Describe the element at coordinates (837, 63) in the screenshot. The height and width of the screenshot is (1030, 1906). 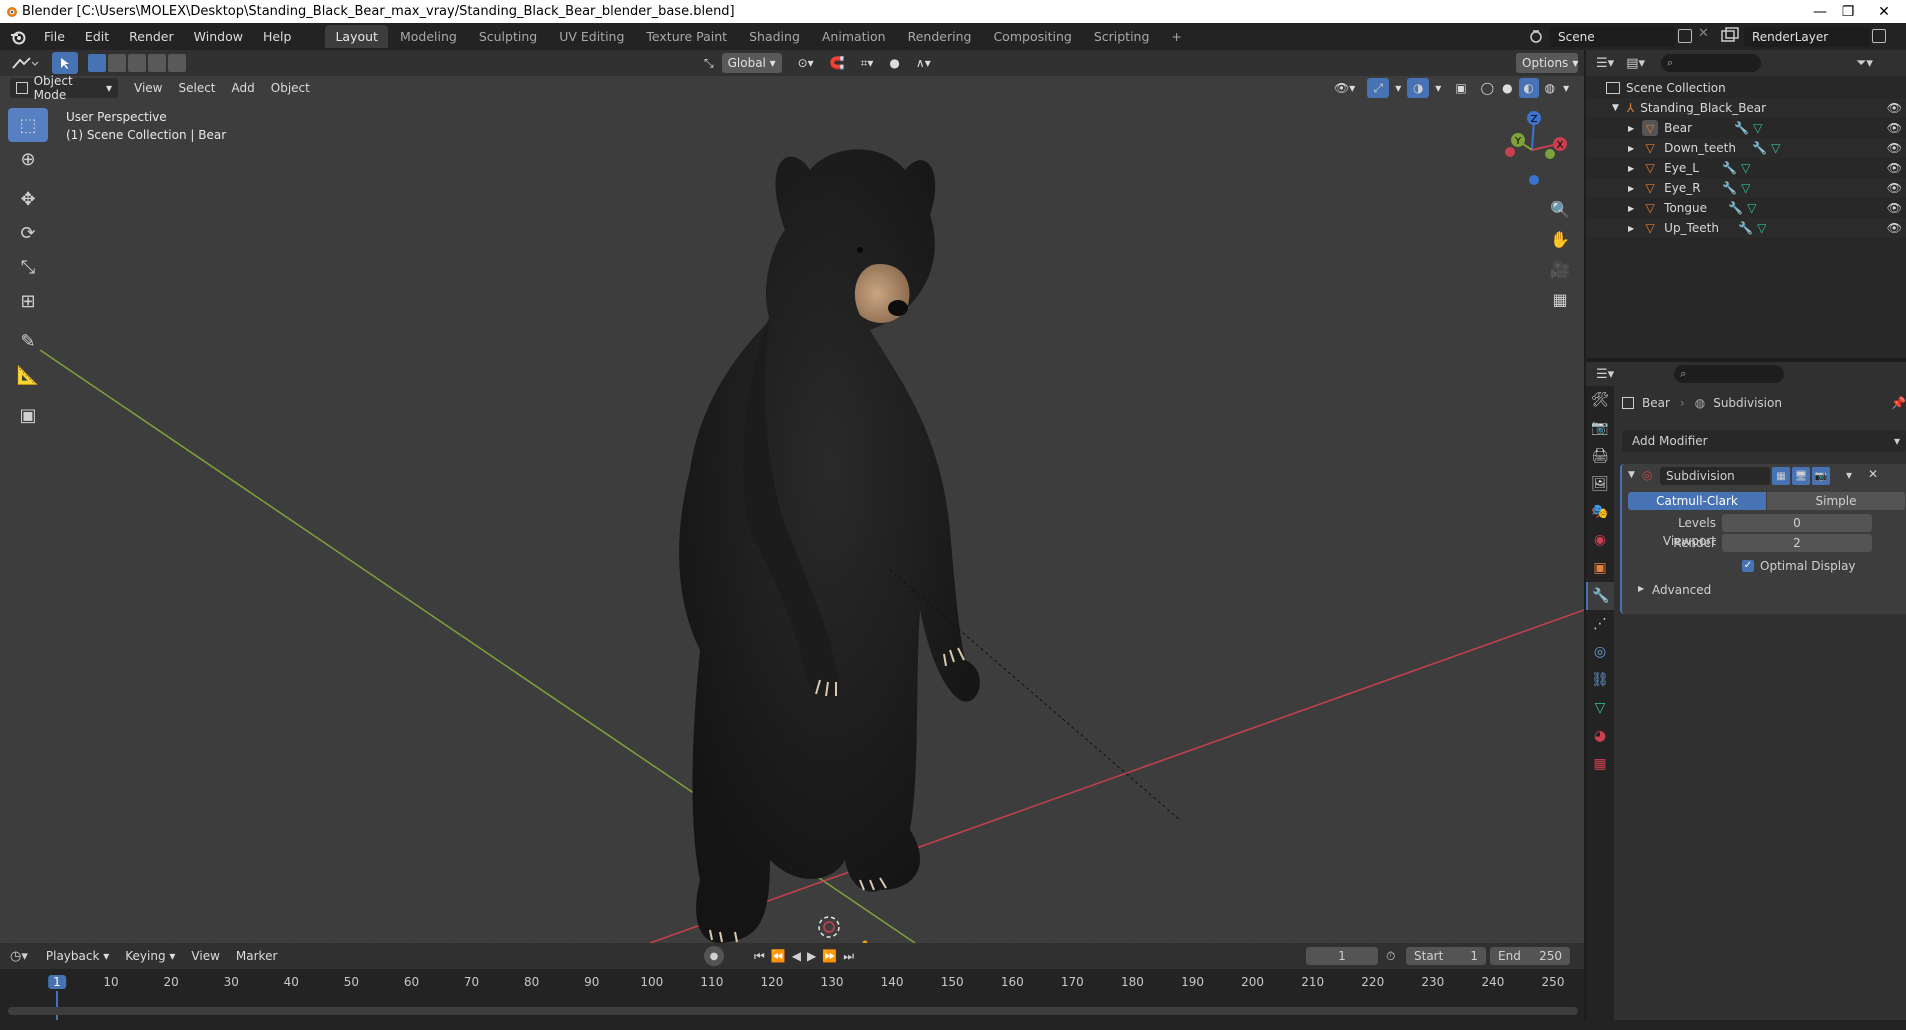
I see `snap-icon: 🧲` at that location.